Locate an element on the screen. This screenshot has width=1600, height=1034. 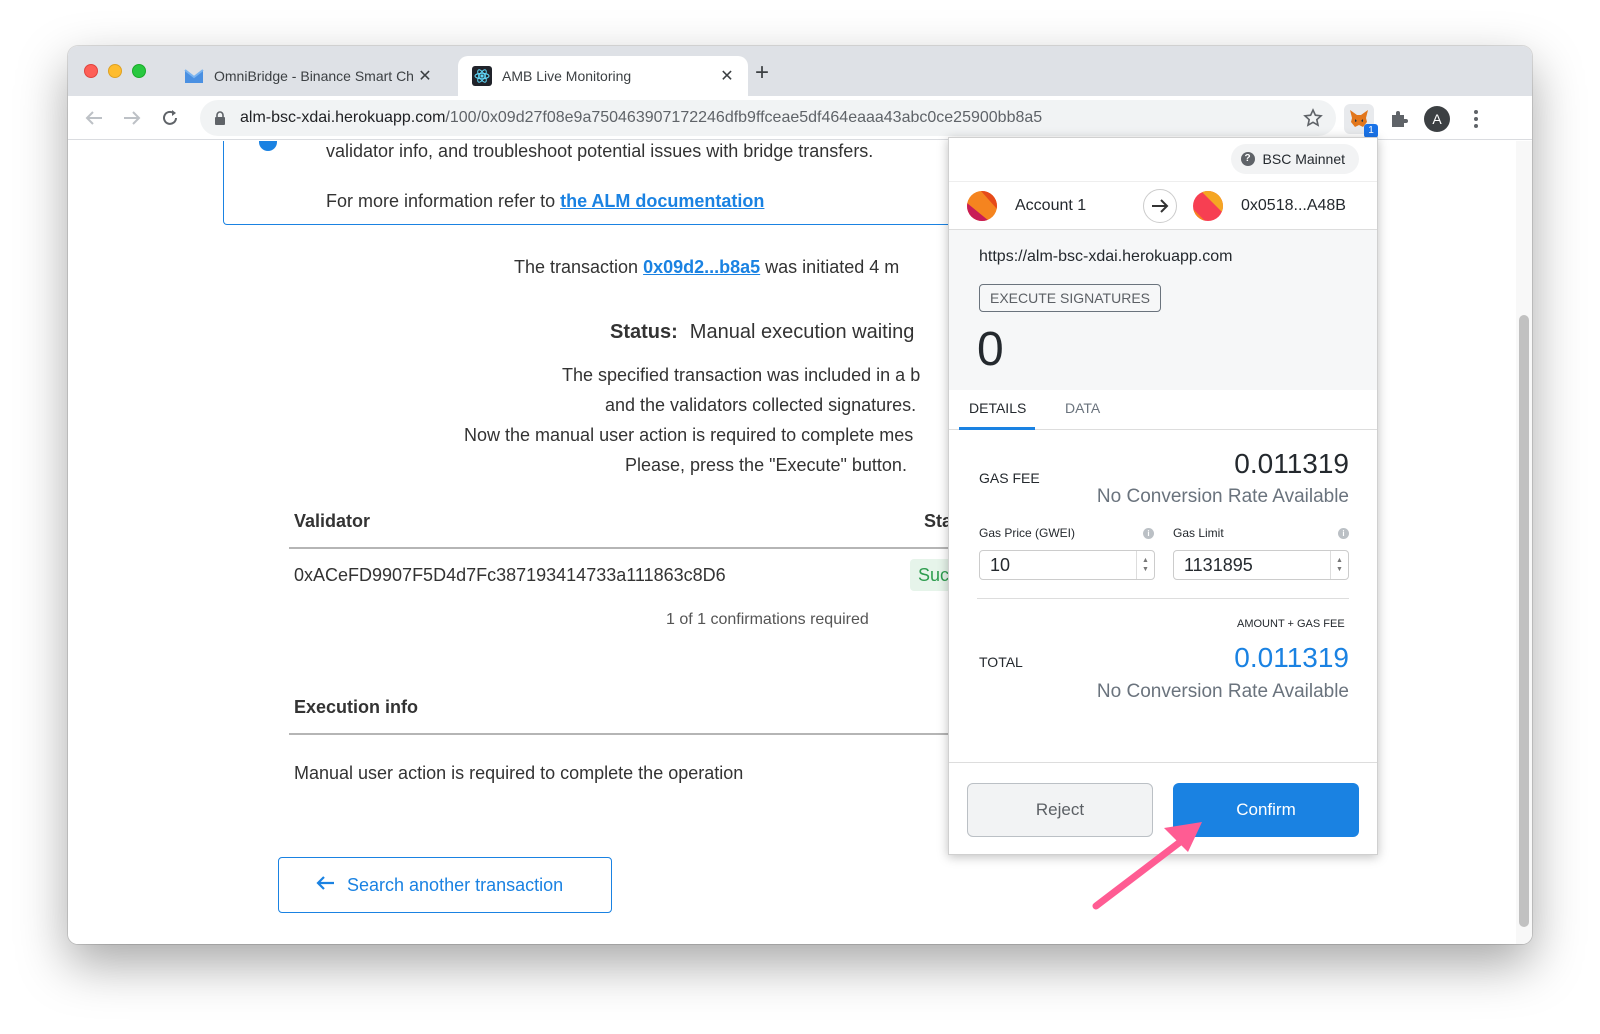
confirmations-note: 1 of 1 confirmations required is located at coordinates (767, 619).